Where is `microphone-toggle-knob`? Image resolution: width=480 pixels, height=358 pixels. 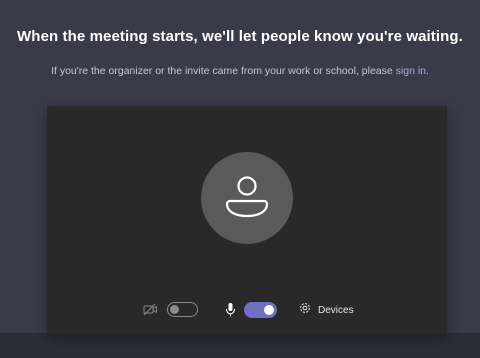
microphone-toggle-knob is located at coordinates (269, 310).